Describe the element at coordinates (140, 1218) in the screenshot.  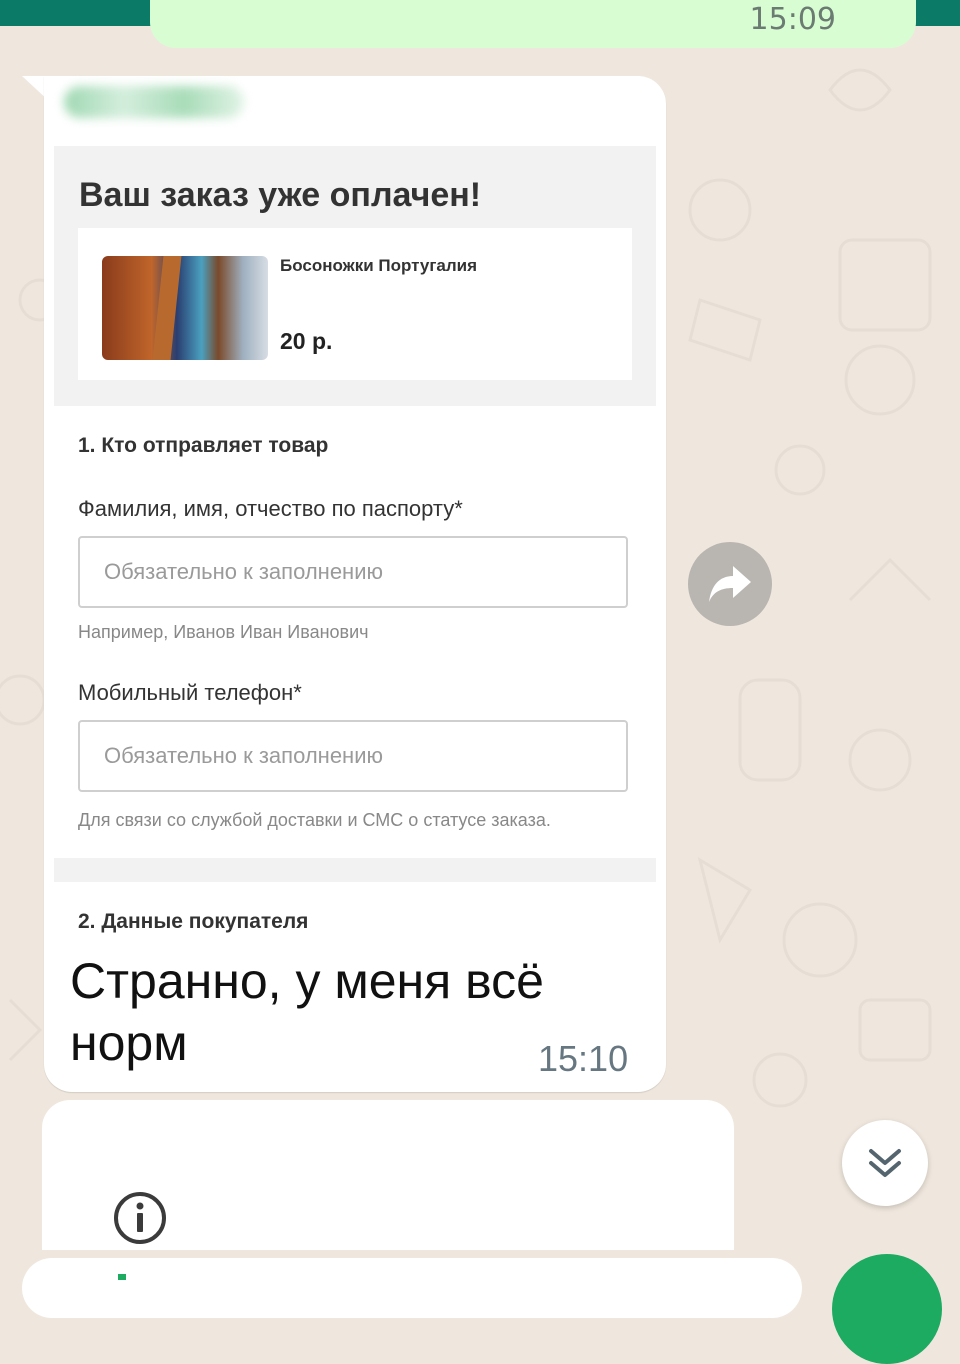
I see `info-icon` at that location.